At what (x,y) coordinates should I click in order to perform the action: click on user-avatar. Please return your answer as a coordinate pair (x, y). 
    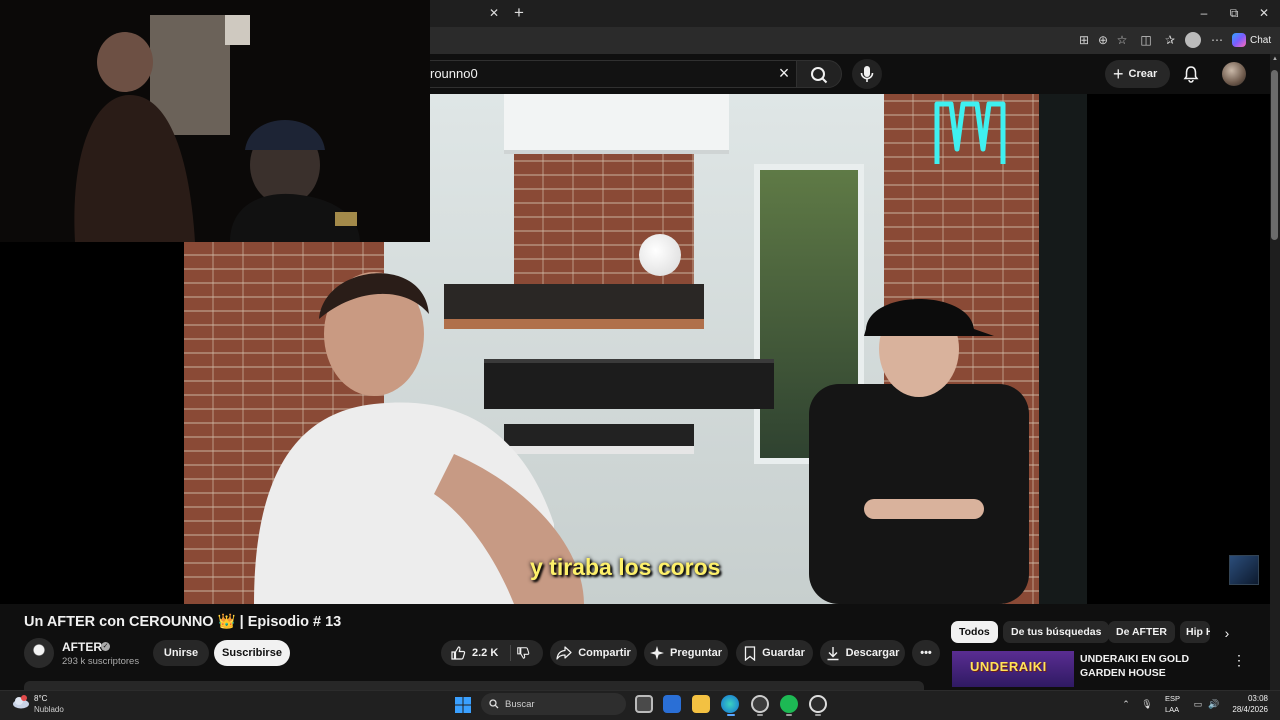
    Looking at the image, I should click on (1234, 74).